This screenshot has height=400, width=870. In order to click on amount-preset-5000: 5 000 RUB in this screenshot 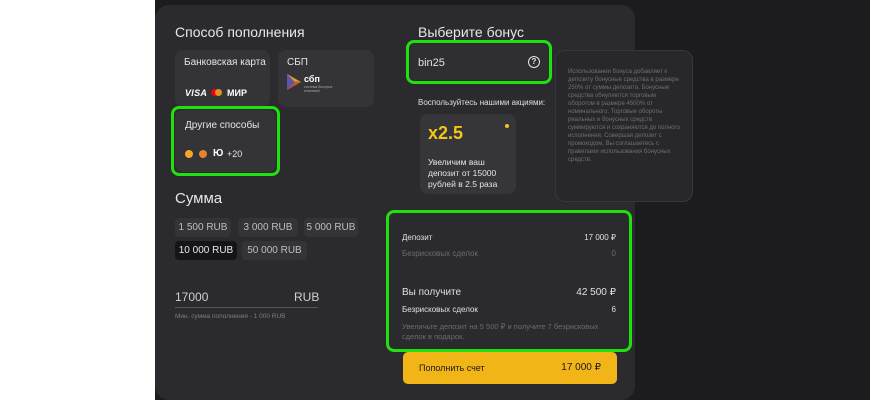, I will do `click(331, 227)`.